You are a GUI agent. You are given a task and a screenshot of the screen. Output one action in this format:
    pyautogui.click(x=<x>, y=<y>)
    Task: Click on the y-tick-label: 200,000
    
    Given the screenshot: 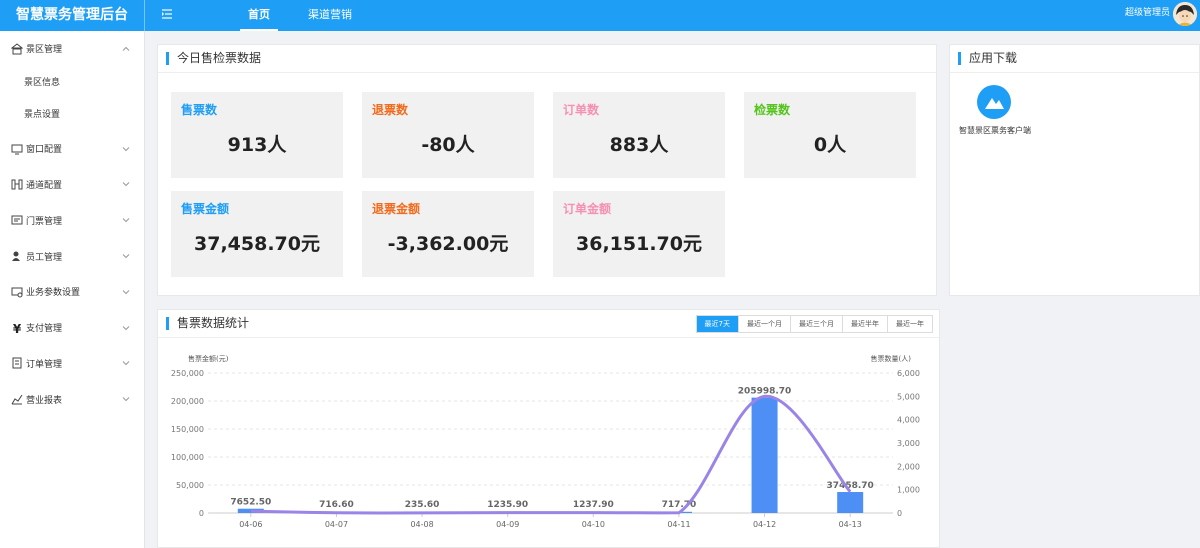 What is the action you would take?
    pyautogui.click(x=187, y=401)
    